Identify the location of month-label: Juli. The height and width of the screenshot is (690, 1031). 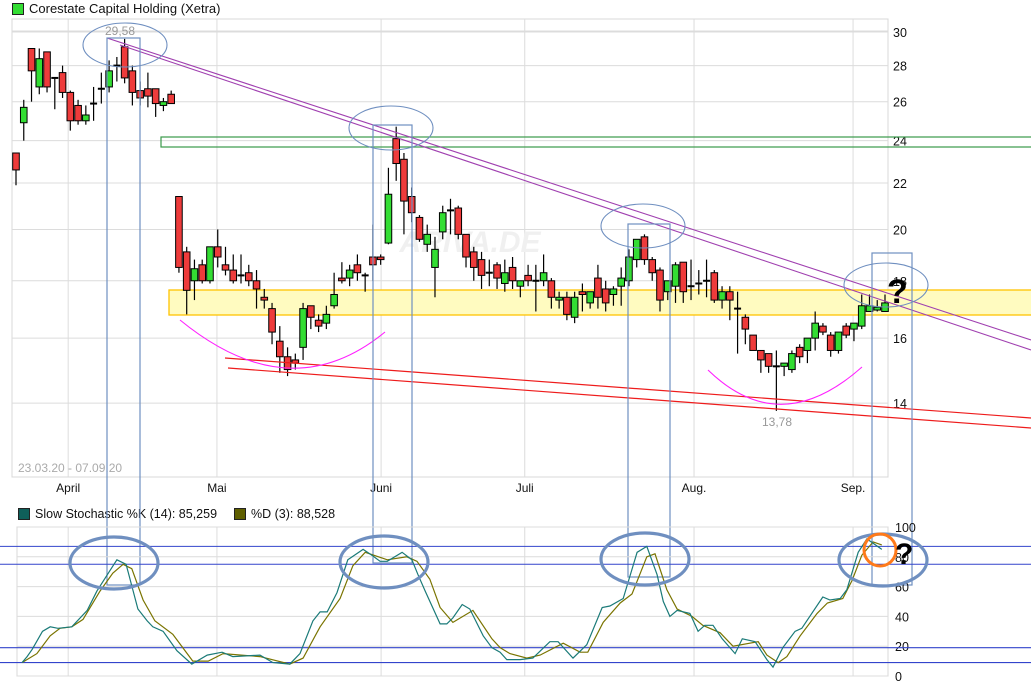
(525, 488).